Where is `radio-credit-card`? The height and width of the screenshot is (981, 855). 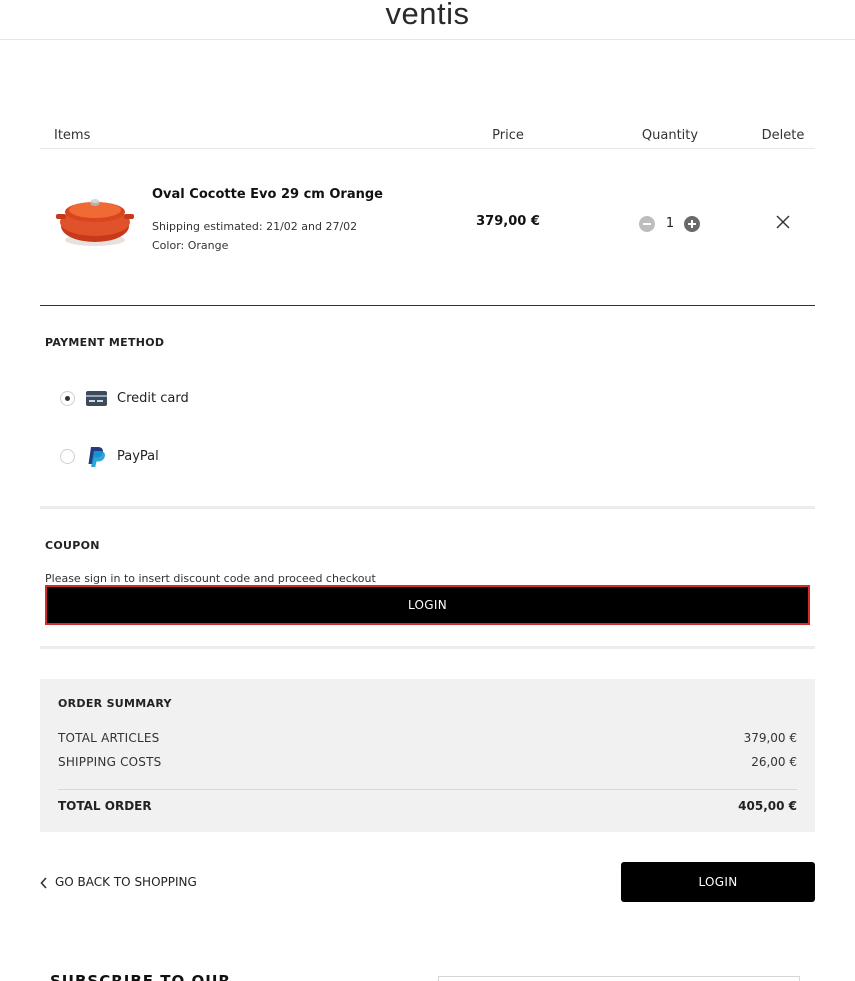
radio-credit-card is located at coordinates (67, 398).